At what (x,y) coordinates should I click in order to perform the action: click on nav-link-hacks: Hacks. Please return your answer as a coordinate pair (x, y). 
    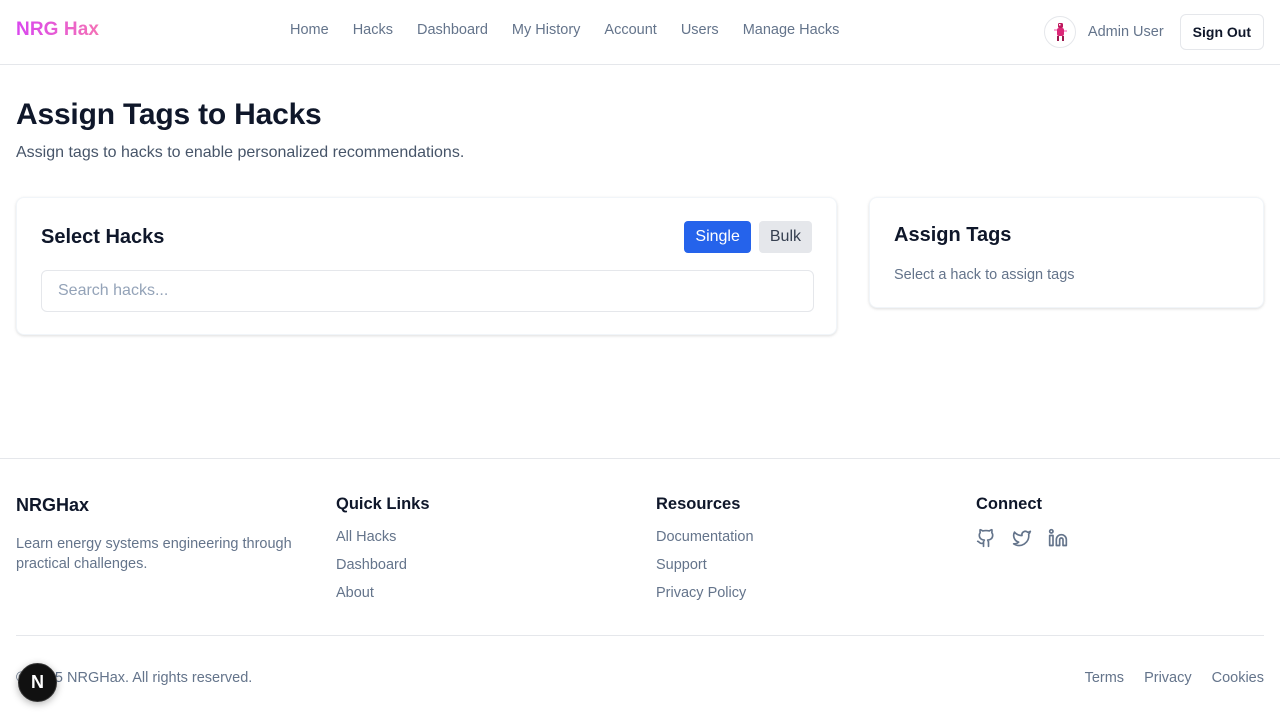
    Looking at the image, I should click on (373, 30).